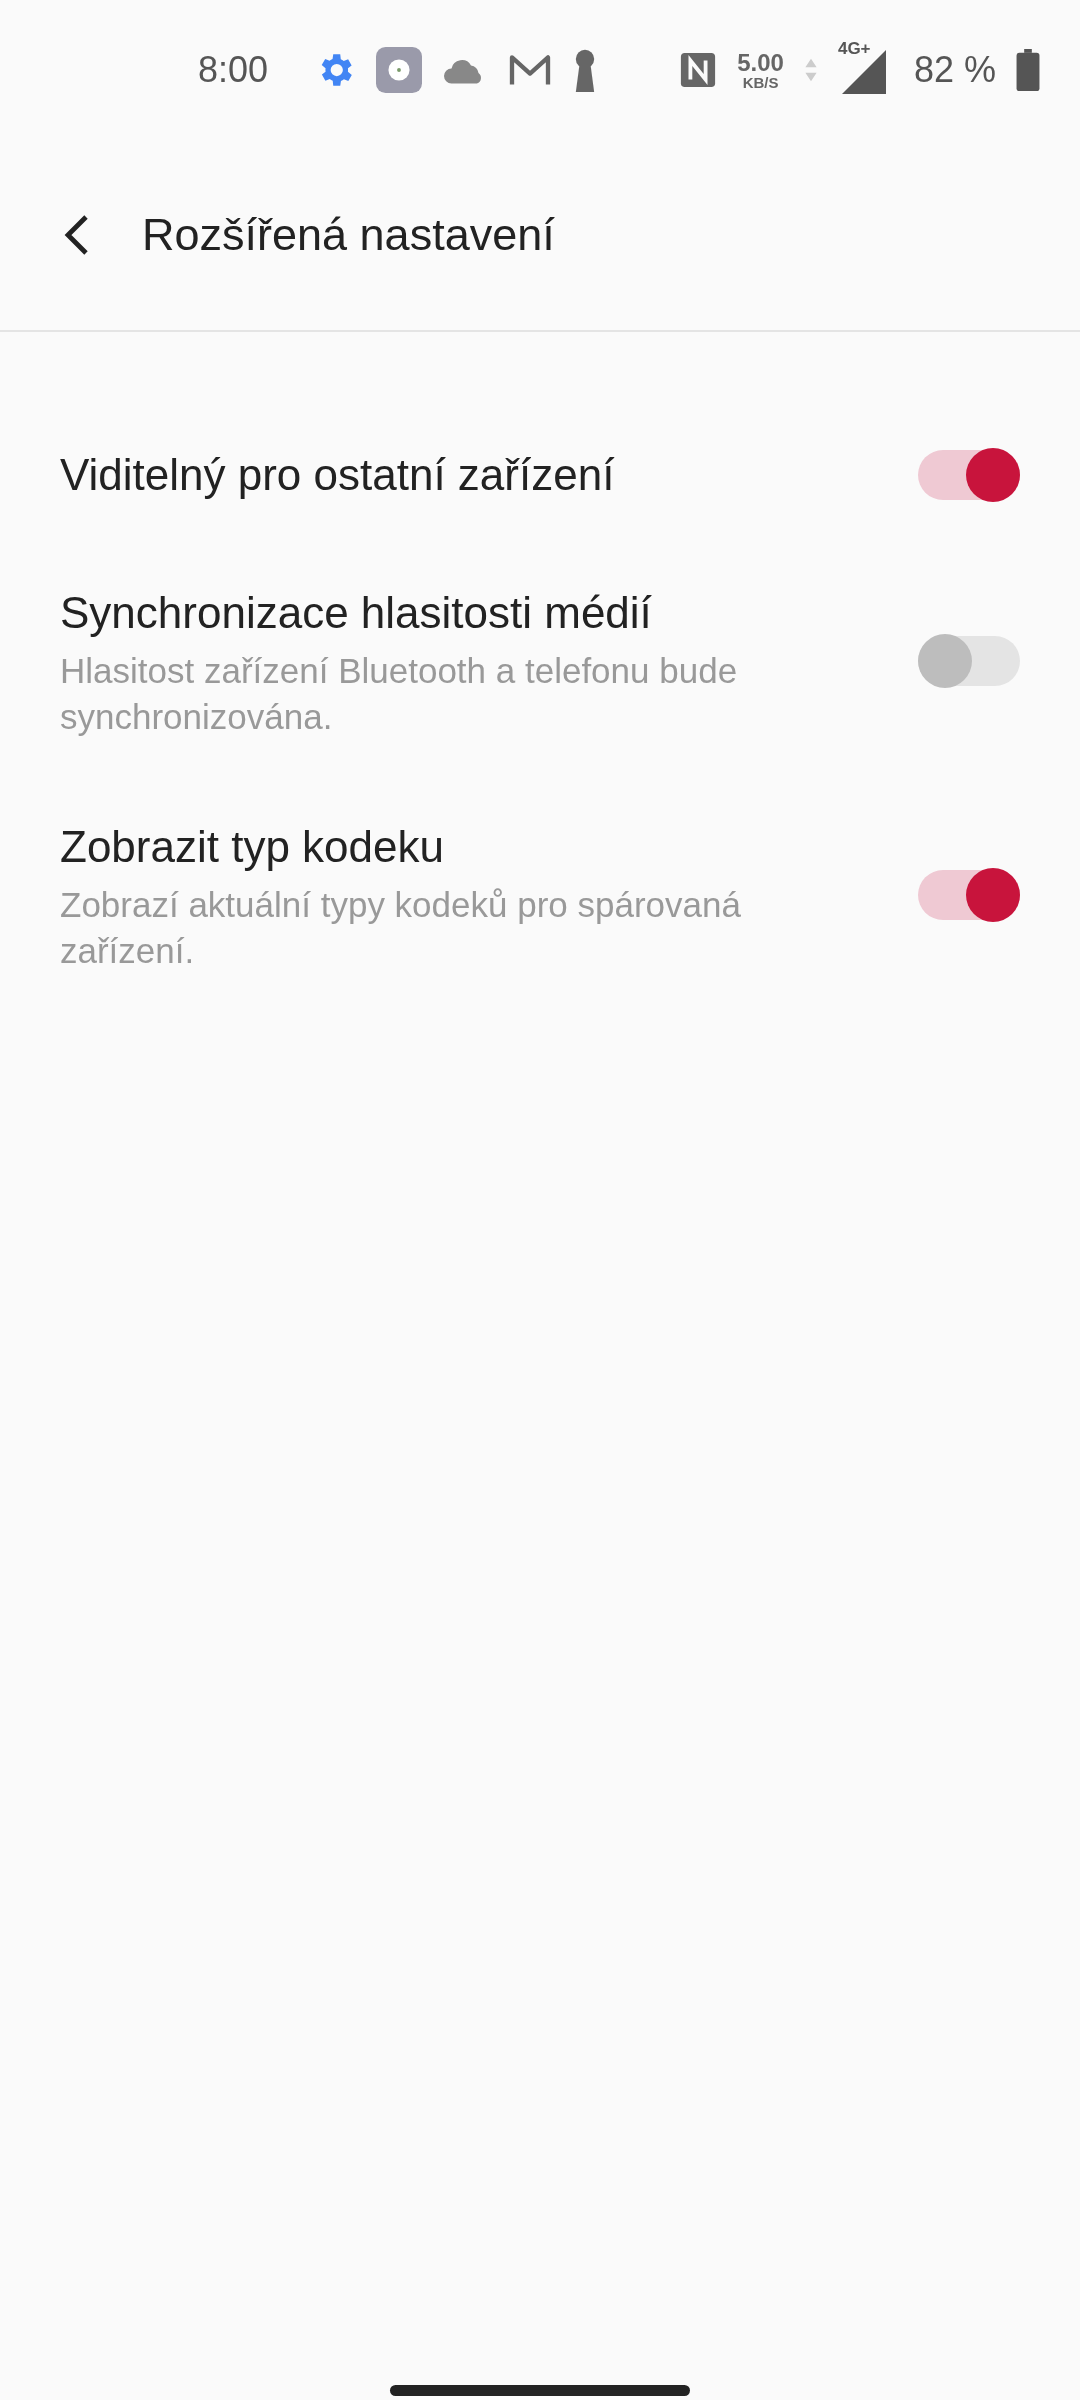 The image size is (1080, 2400). What do you see at coordinates (760, 82) in the screenshot?
I see `speed-unit: KB/S` at bounding box center [760, 82].